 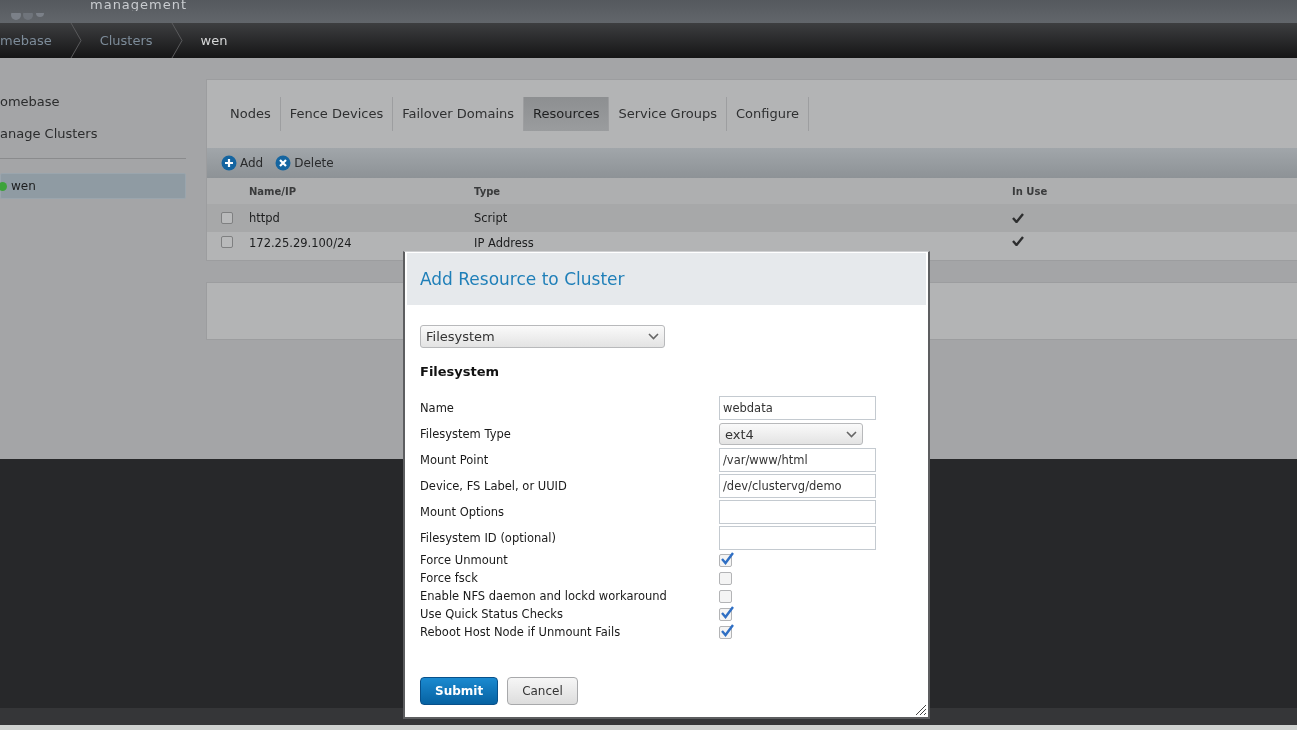 What do you see at coordinates (455, 460) in the screenshot?
I see `field-label: Mount Point` at bounding box center [455, 460].